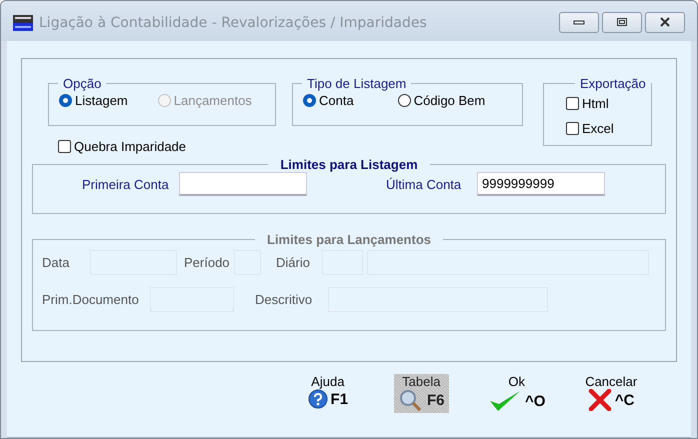  Describe the element at coordinates (600, 400) in the screenshot. I see `cross-icon` at that location.